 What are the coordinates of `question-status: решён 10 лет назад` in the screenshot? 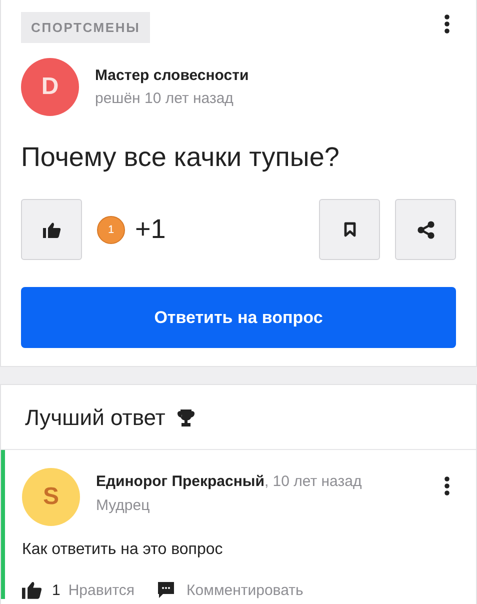 It's located at (164, 98).